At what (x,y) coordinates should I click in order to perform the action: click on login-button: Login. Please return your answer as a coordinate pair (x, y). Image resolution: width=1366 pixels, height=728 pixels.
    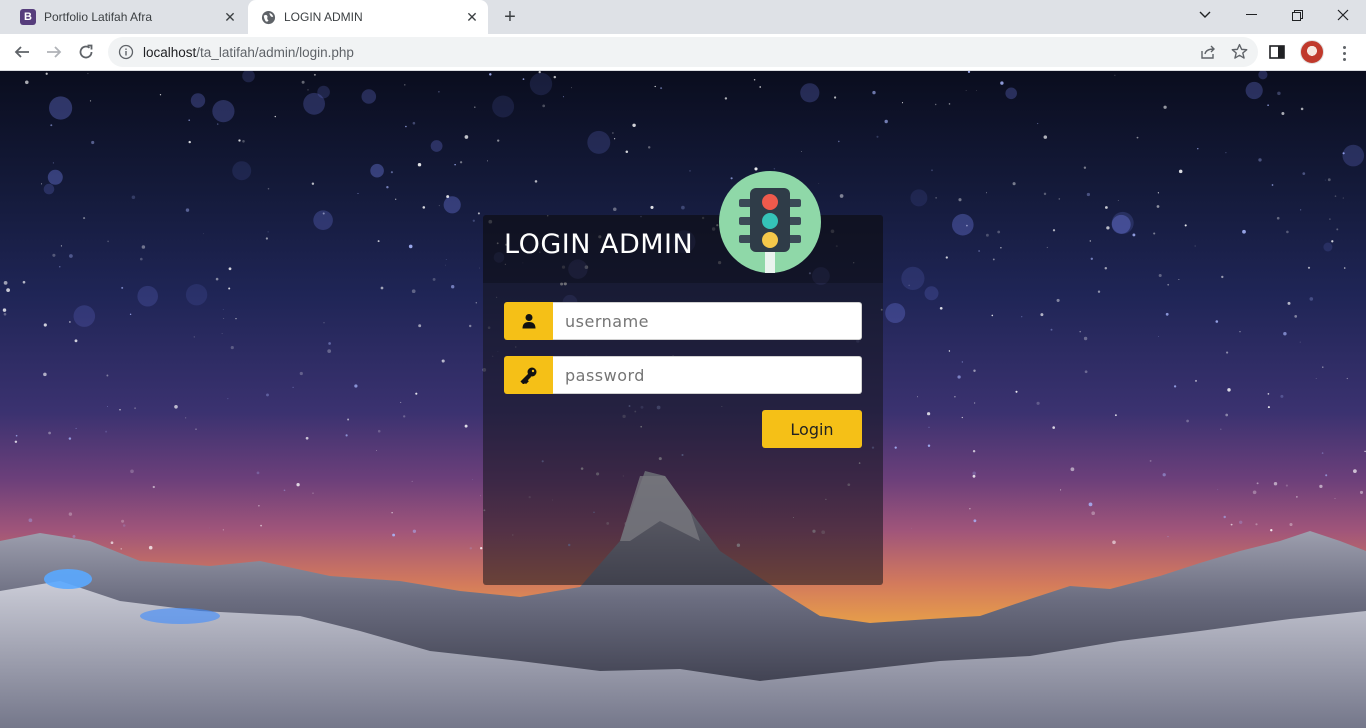
    Looking at the image, I should click on (812, 429).